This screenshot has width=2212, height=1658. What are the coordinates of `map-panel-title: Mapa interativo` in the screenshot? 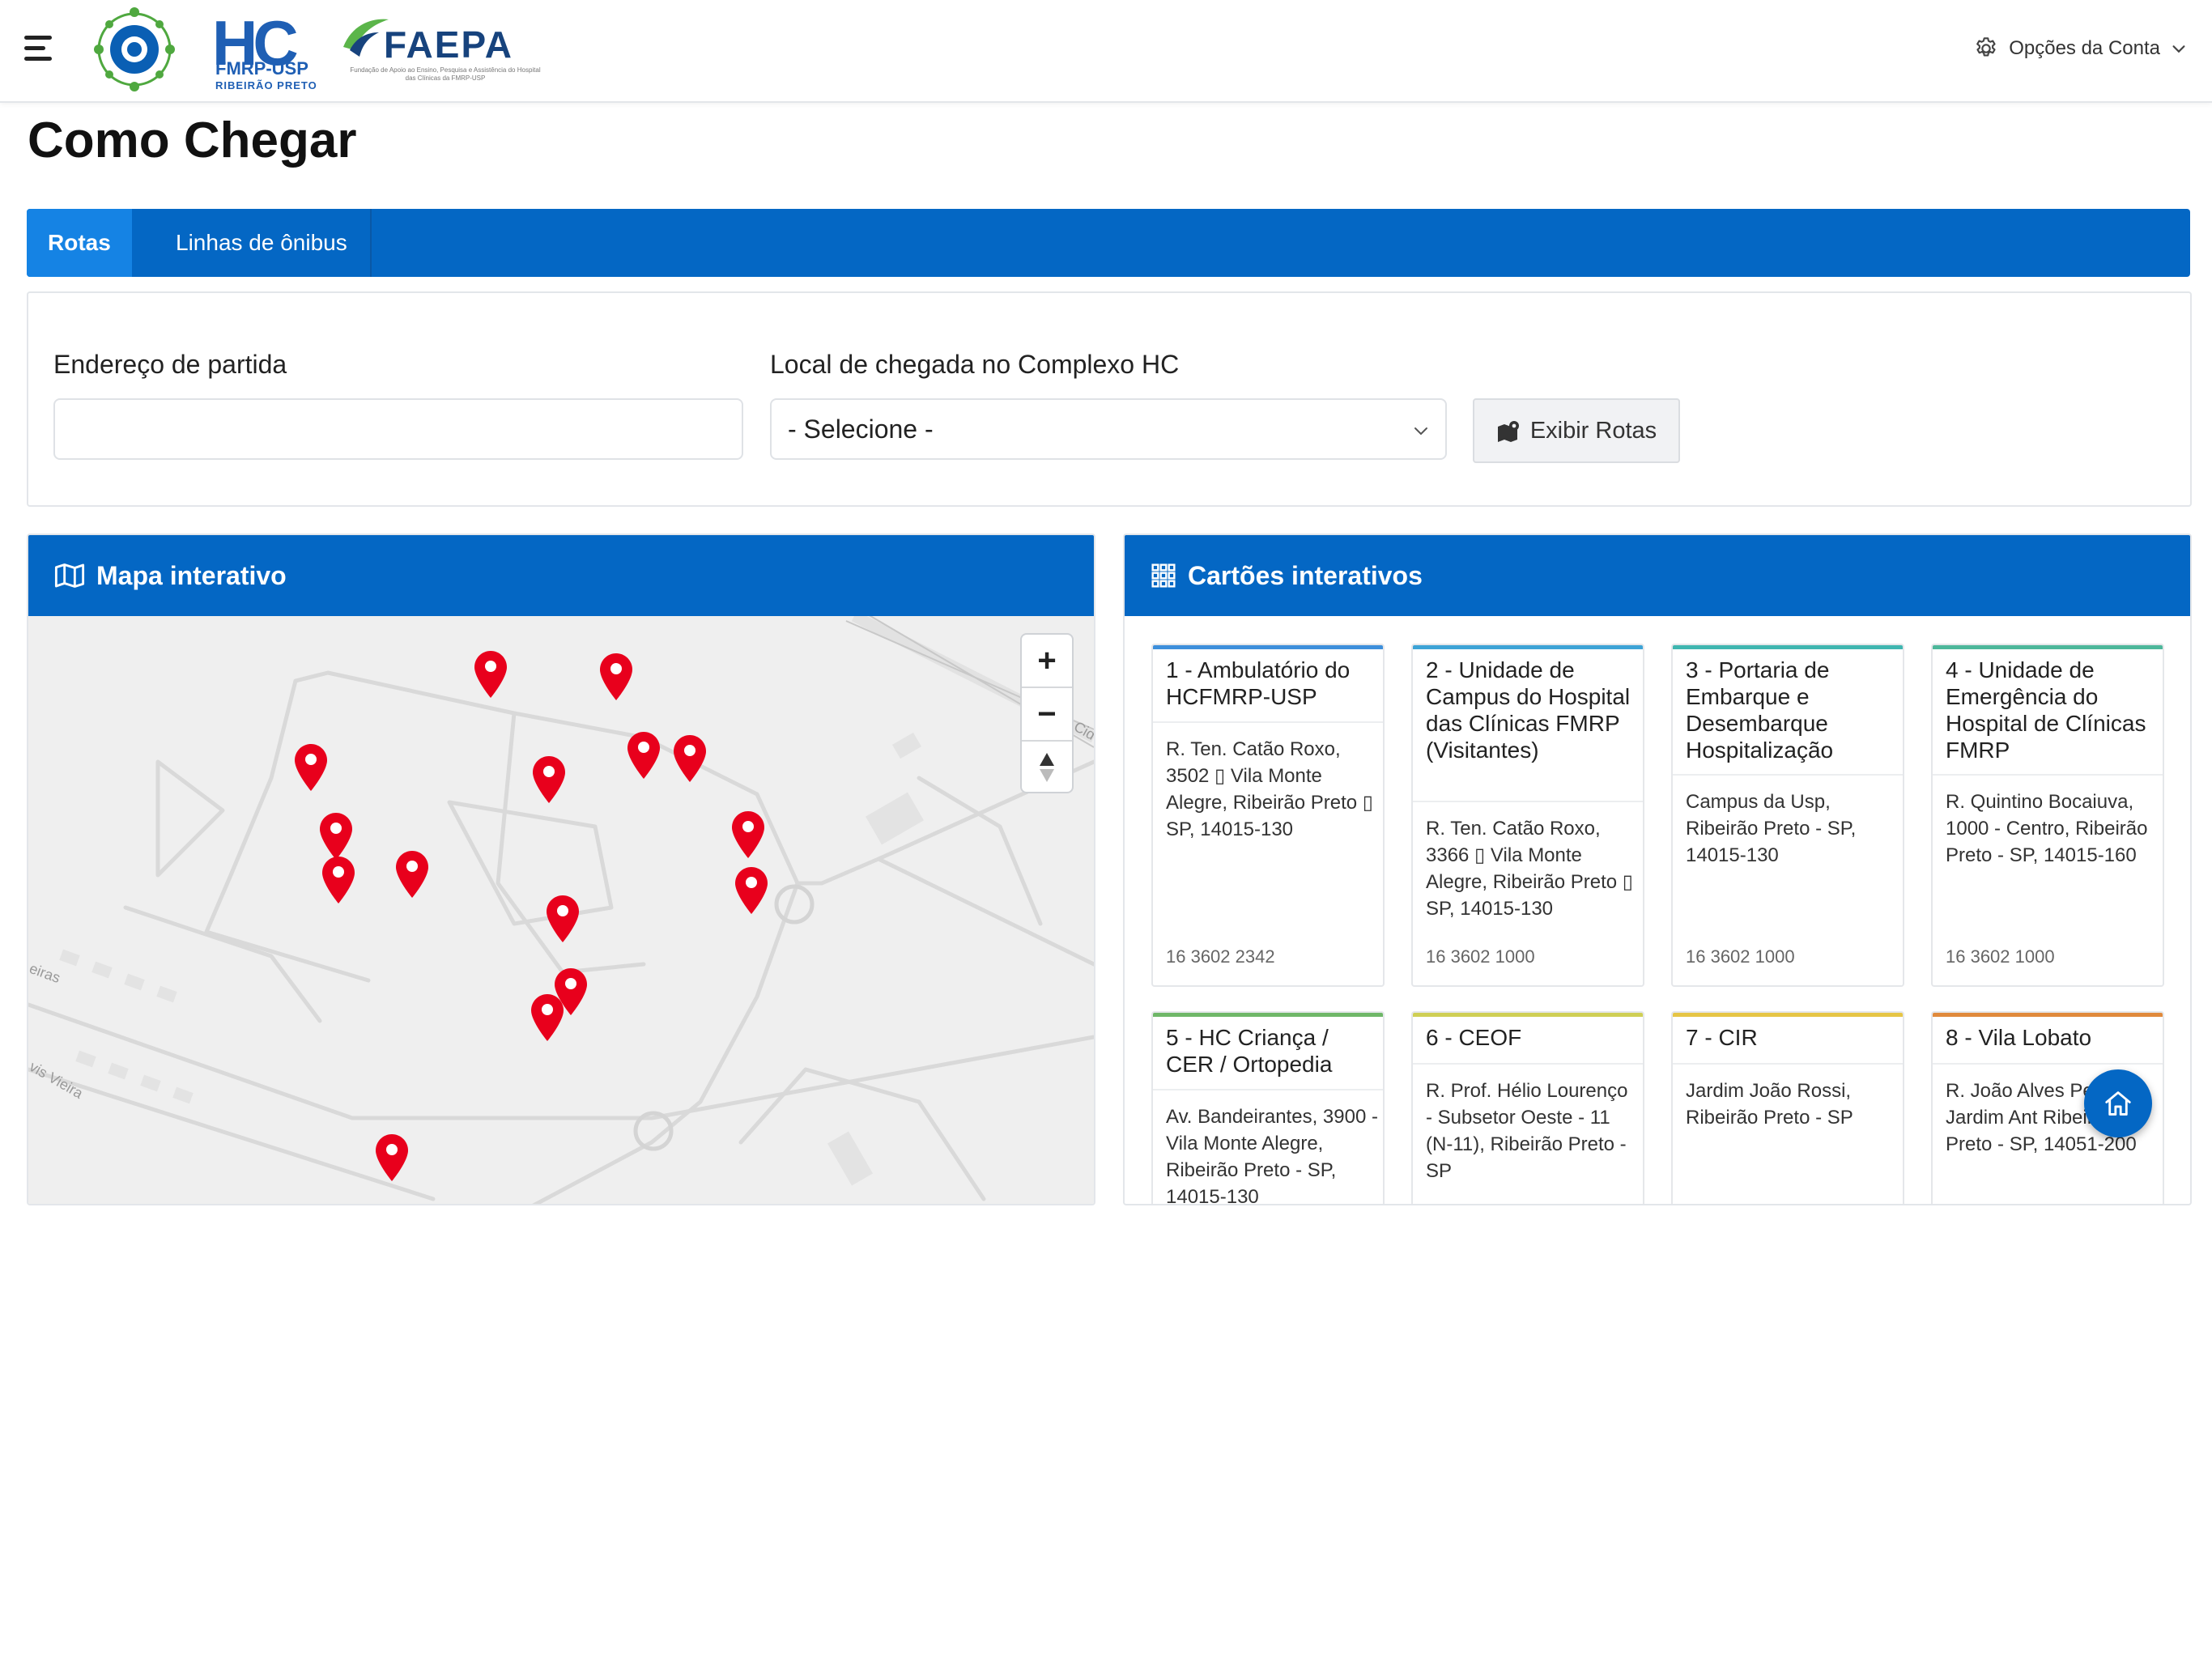 It's located at (191, 575).